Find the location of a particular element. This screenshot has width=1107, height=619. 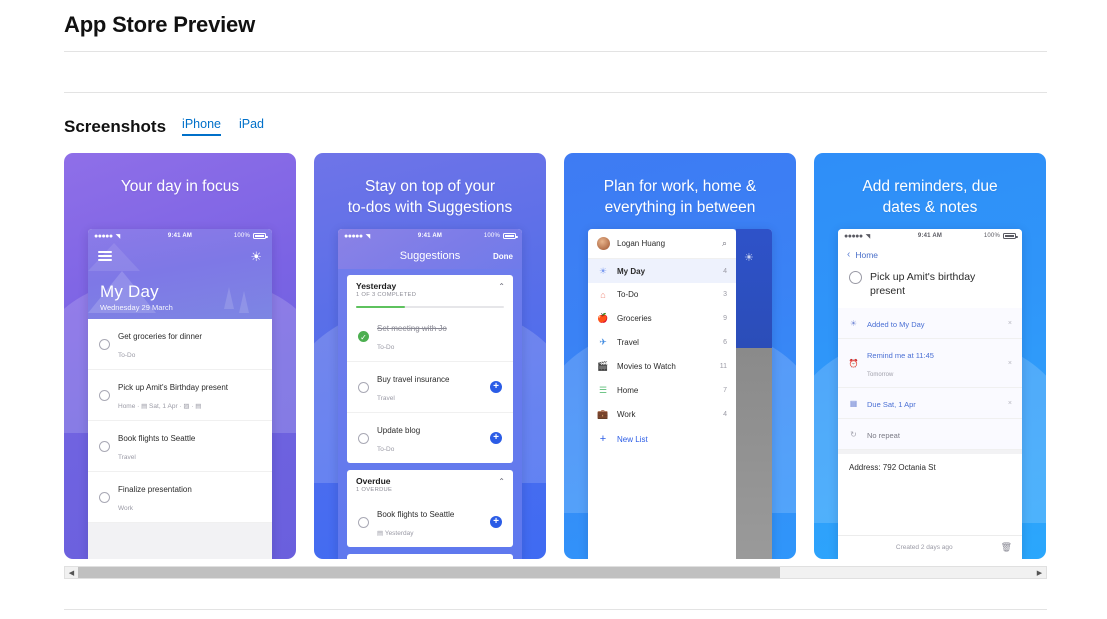

back-label: Home is located at coordinates (866, 255).